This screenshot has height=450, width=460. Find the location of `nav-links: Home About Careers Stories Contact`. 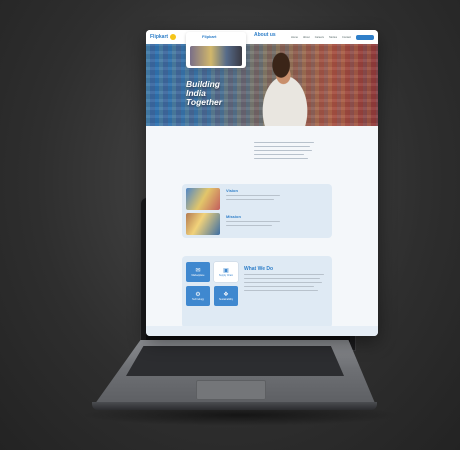

nav-links: Home About Careers Stories Contact is located at coordinates (321, 37).